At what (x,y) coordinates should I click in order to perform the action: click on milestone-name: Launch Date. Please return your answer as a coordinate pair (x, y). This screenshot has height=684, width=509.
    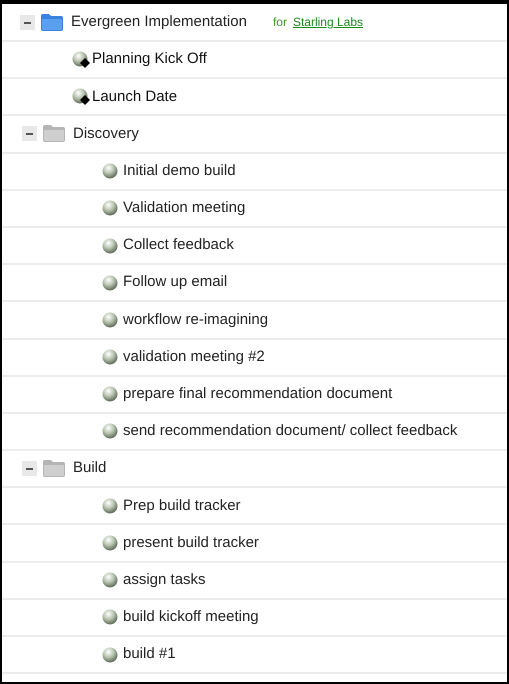
    Looking at the image, I should click on (135, 97).